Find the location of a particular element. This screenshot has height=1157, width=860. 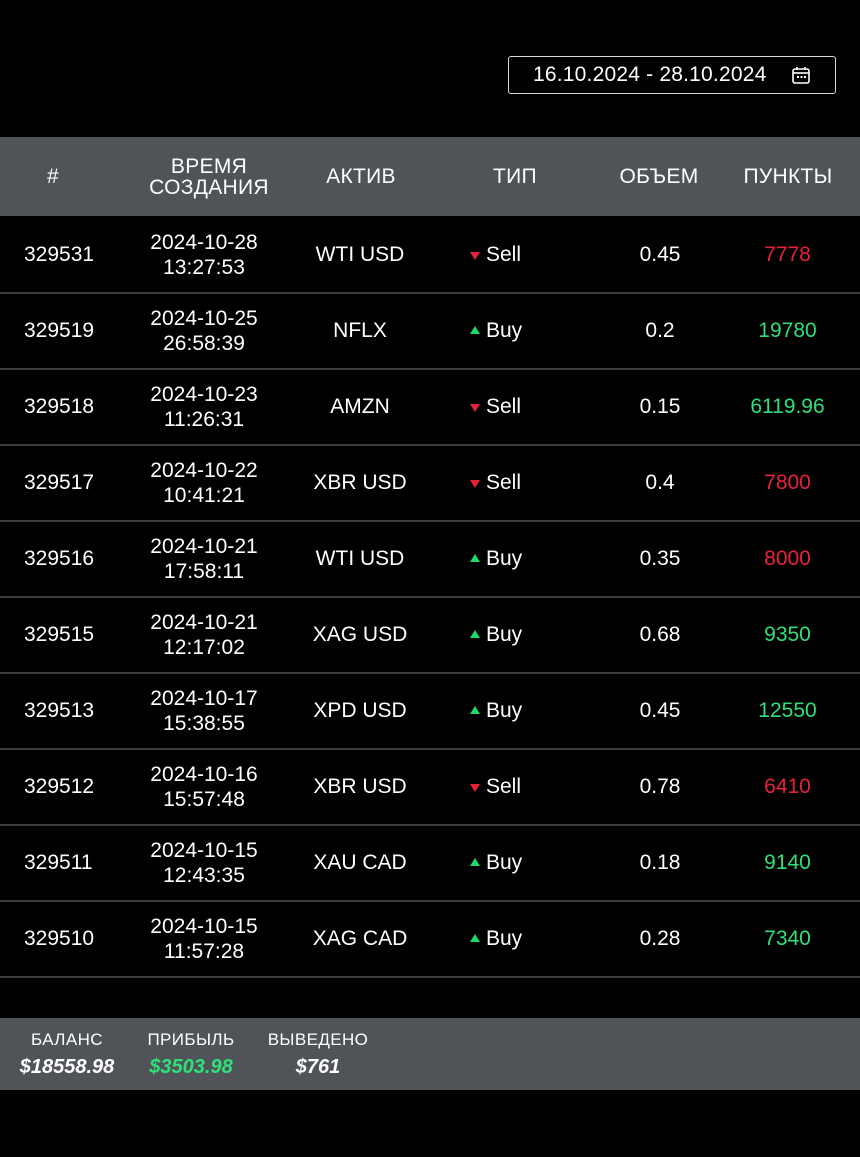

trade-created: 2024-10-21 12:17:02 is located at coordinates (204, 635).